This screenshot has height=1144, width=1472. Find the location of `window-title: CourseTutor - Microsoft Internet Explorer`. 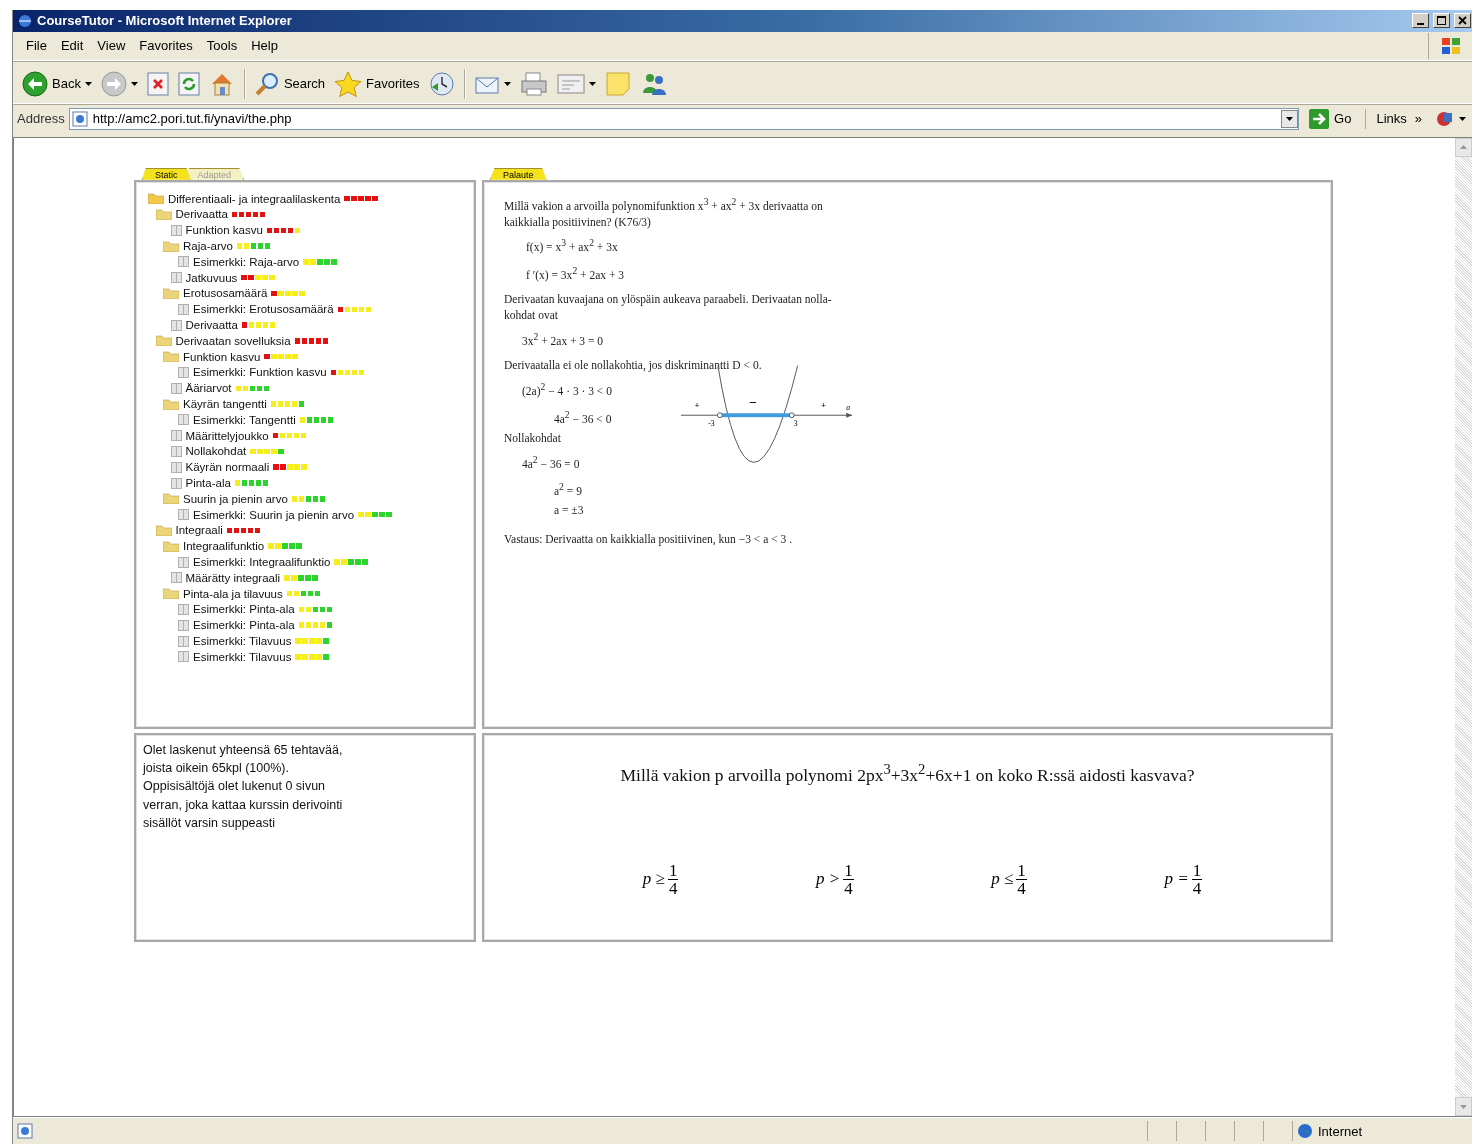

window-title: CourseTutor - Microsoft Internet Explorer is located at coordinates (165, 21).